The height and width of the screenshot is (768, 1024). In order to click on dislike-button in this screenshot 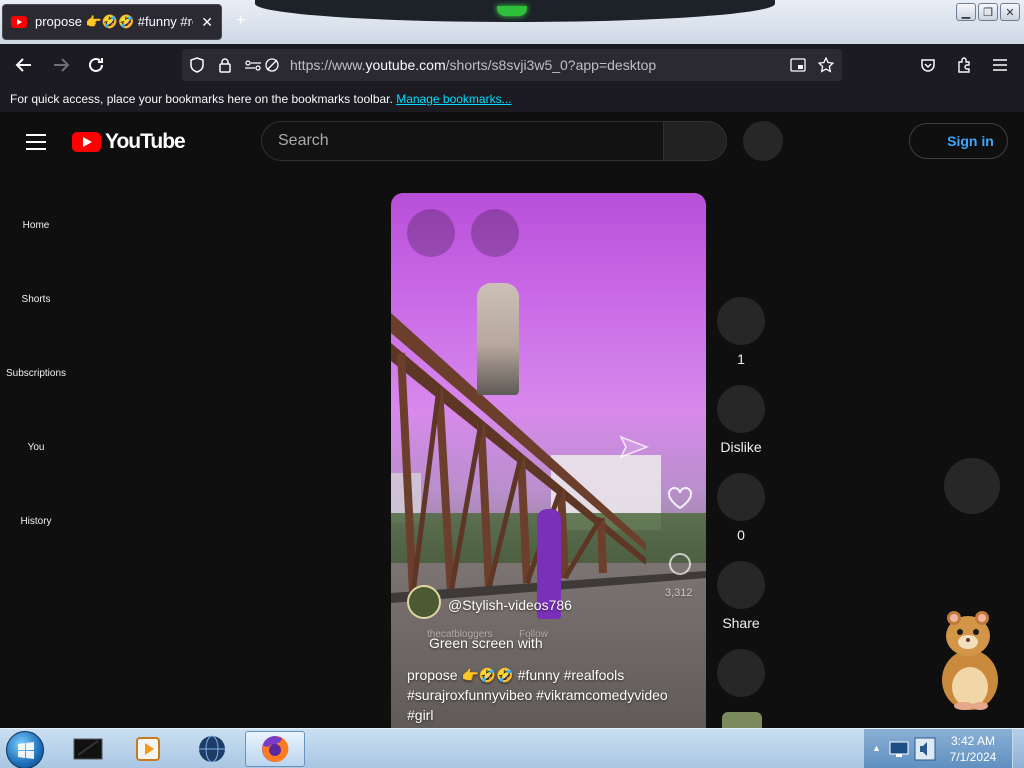, I will do `click(741, 409)`.